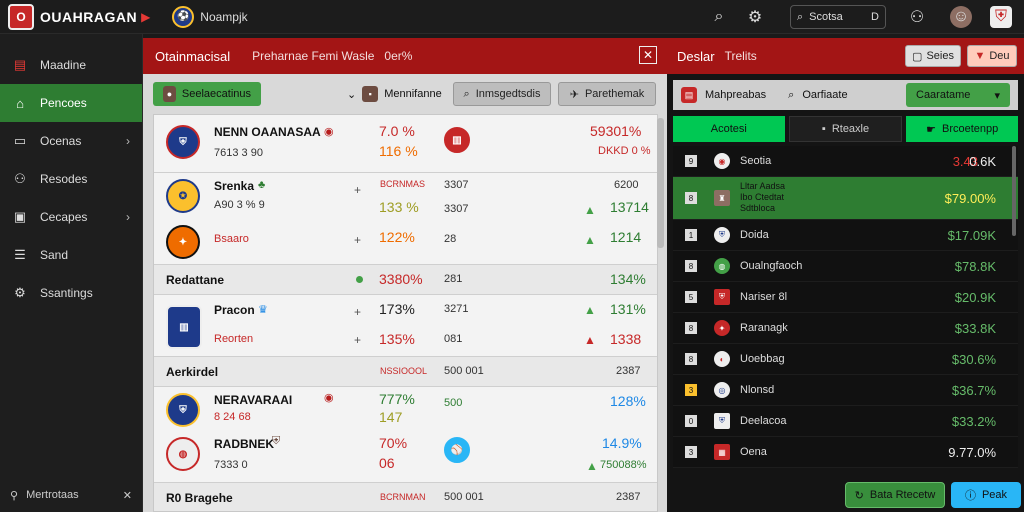 This screenshot has width=1024, height=512. I want to click on right-value: 13714, so click(629, 207).